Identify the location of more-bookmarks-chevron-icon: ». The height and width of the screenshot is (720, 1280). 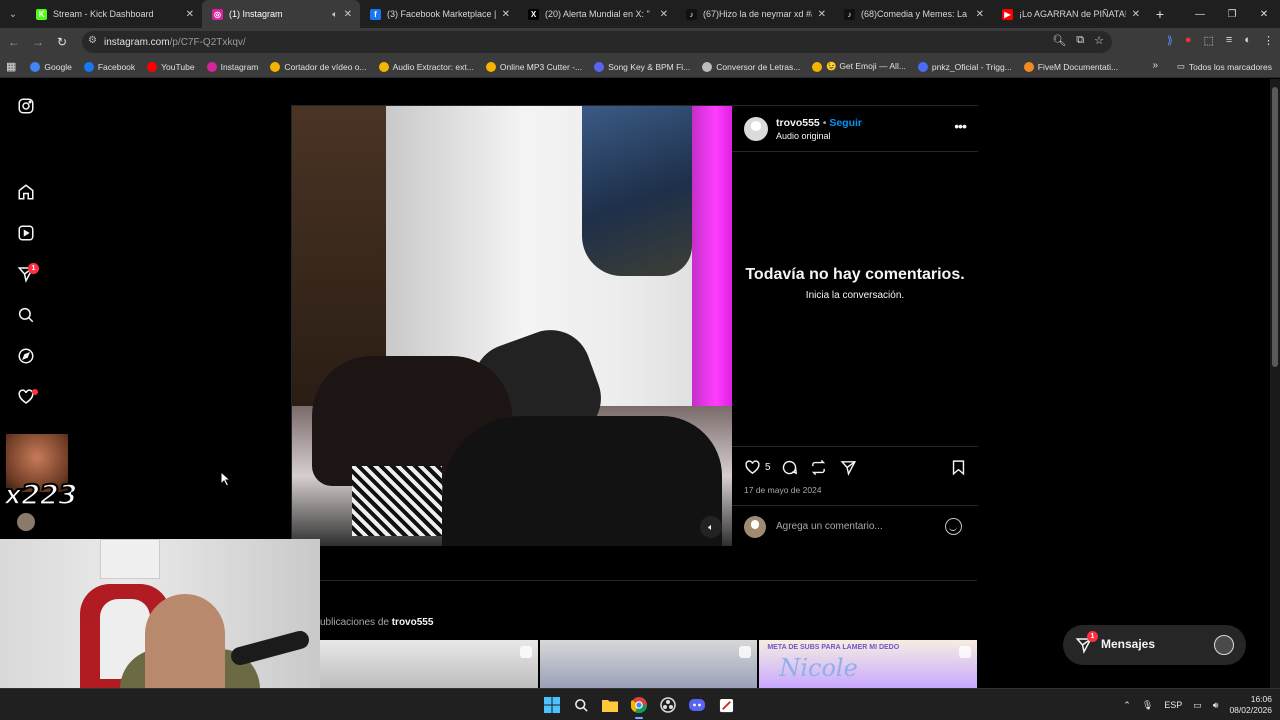
(1155, 65).